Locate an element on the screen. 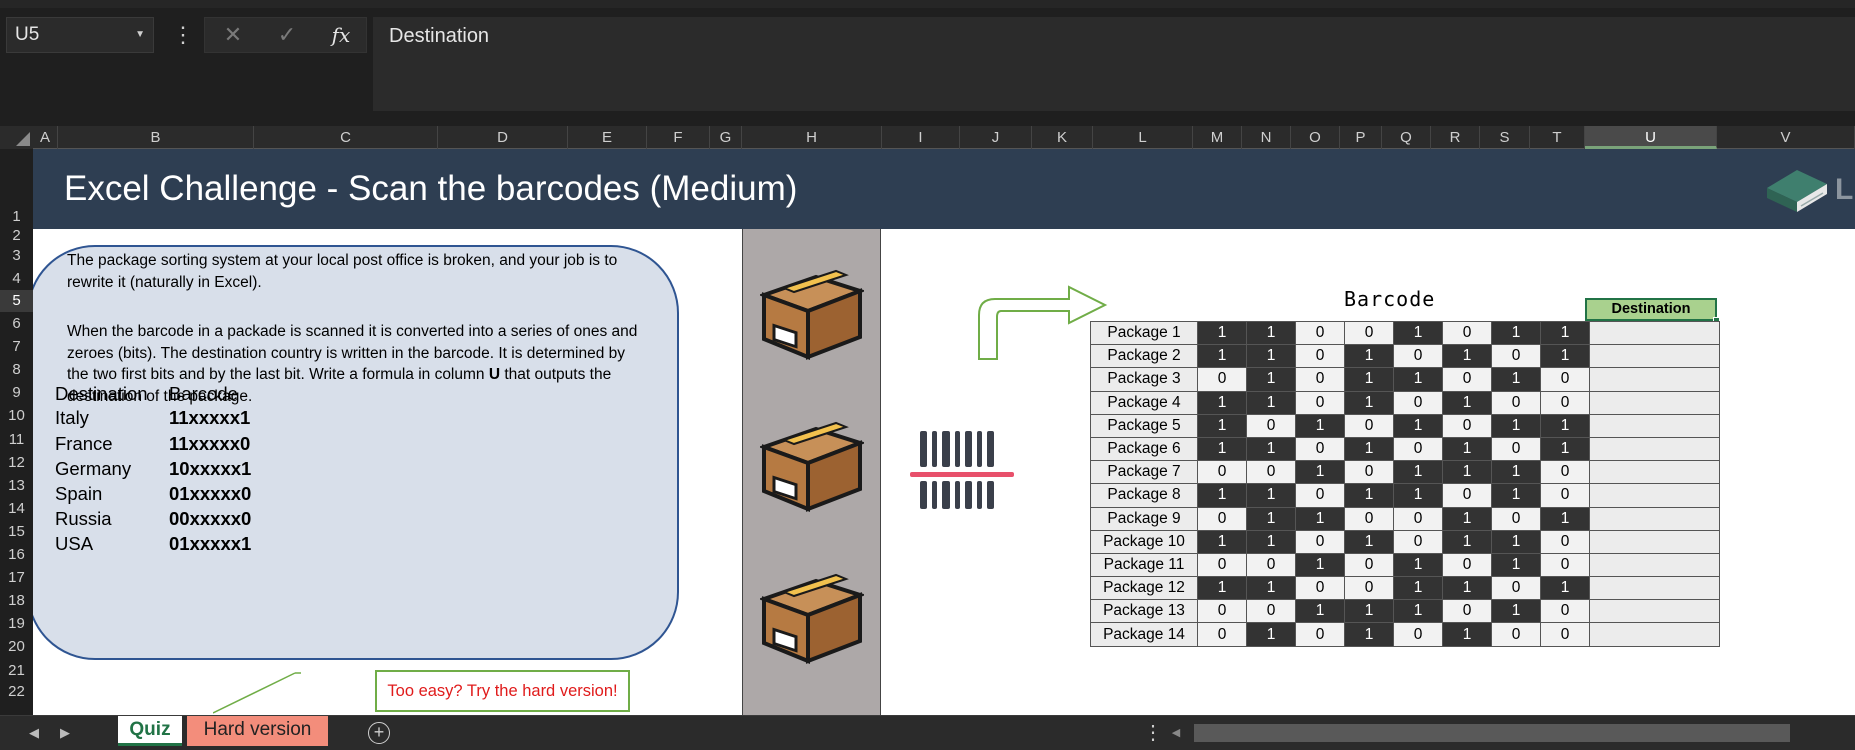 This screenshot has height=750, width=1855. column-header-p: P is located at coordinates (1361, 137).